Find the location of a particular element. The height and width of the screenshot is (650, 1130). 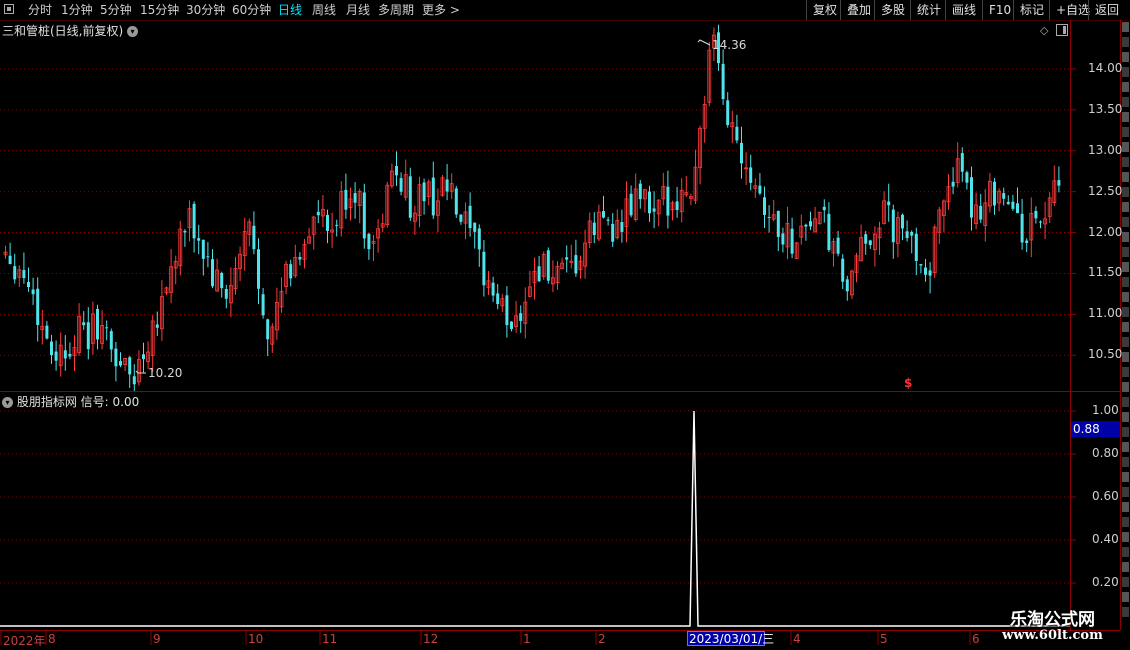

side-panel-strip is located at coordinates (1125, 325).